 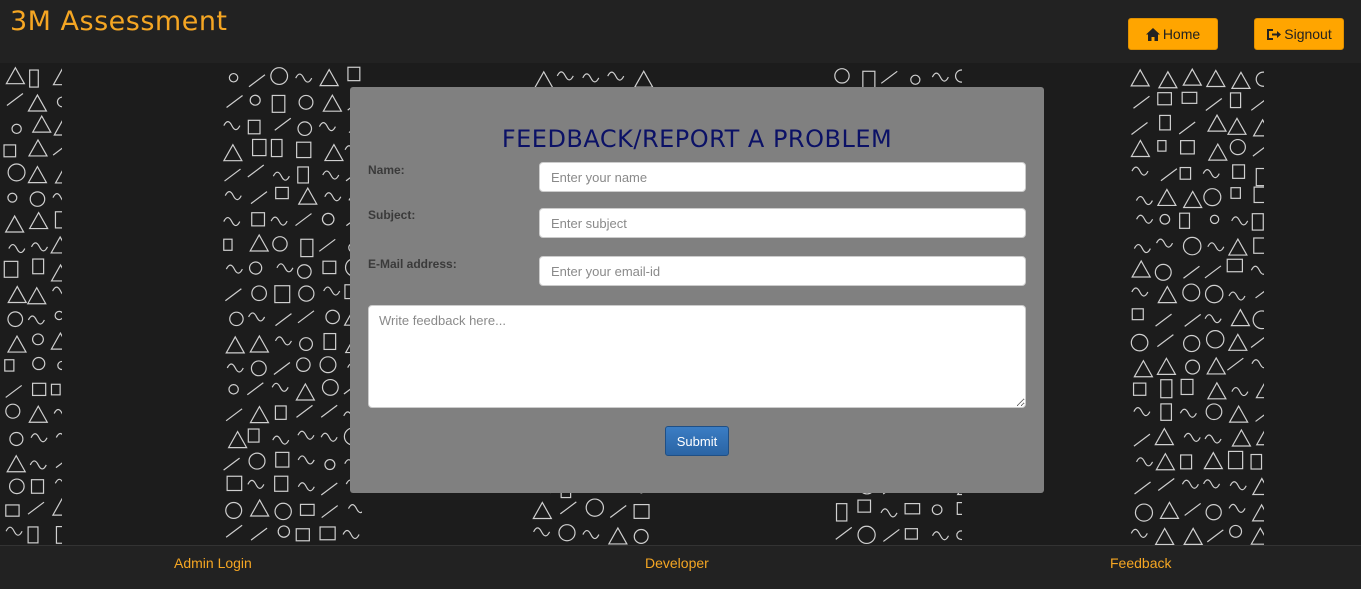 I want to click on name-input, so click(x=782, y=177).